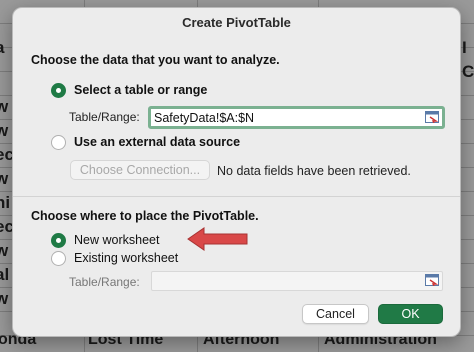 The width and height of the screenshot is (474, 352). Describe the element at coordinates (204, 118) in the screenshot. I see `table-range-value: SafetyData!$A:$N` at that location.